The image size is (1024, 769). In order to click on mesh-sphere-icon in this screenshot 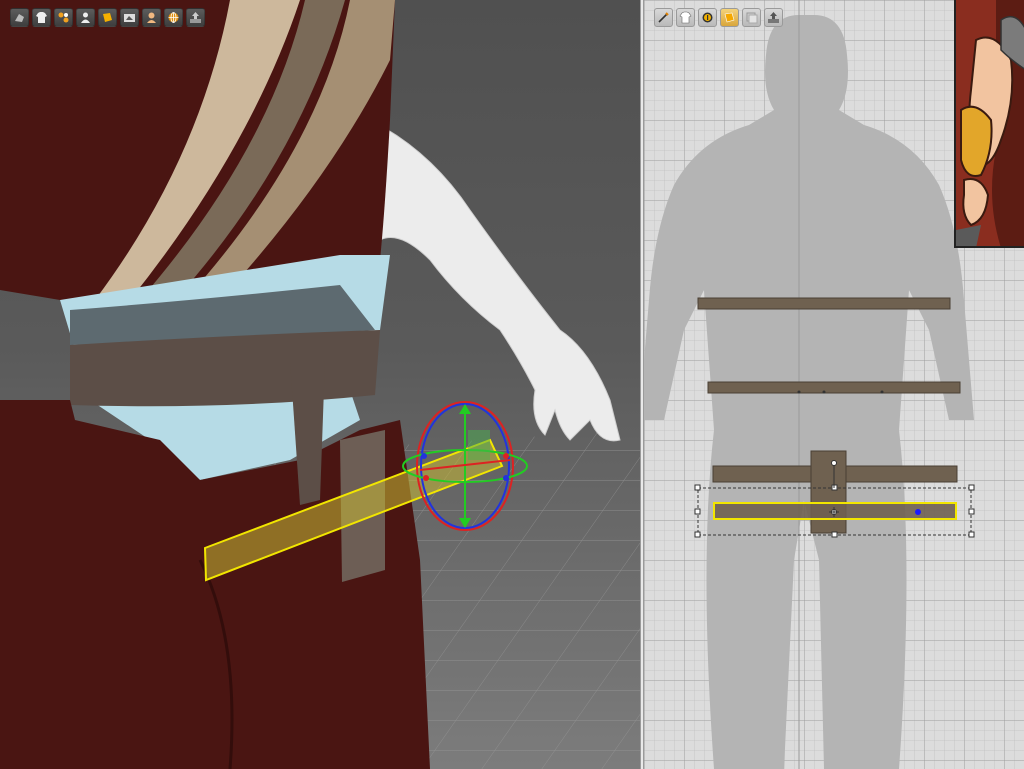, I will do `click(173, 17)`.